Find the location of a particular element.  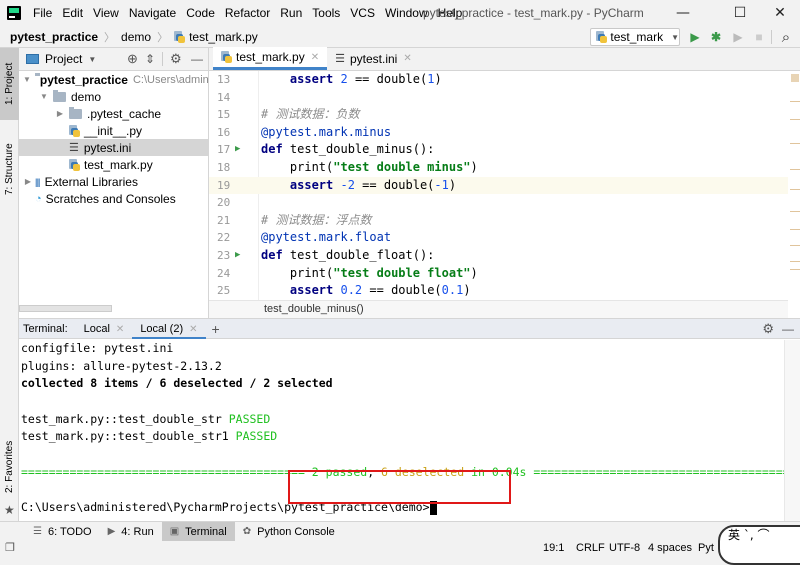

tree-item: ▶ ||| External Libraries is located at coordinates (113, 181).